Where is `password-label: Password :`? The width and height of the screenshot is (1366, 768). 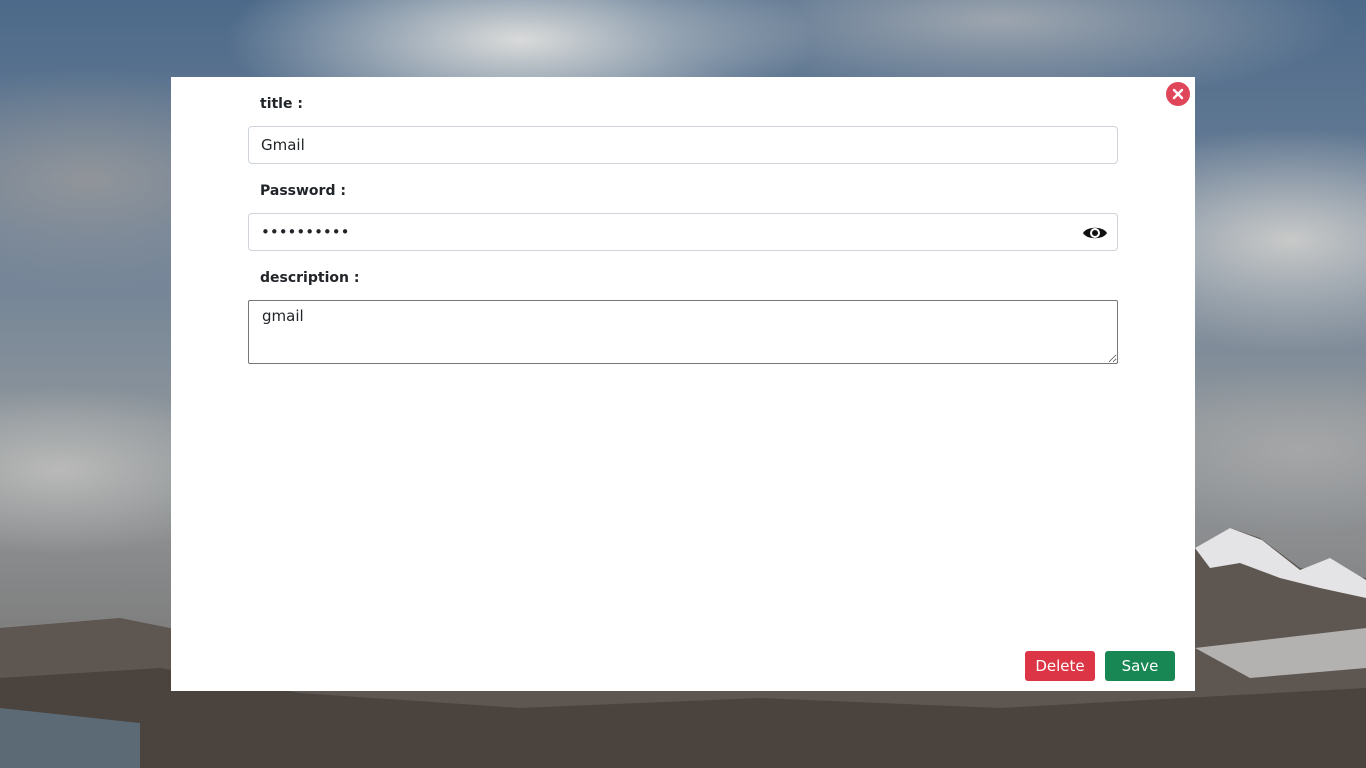
password-label: Password : is located at coordinates (303, 191).